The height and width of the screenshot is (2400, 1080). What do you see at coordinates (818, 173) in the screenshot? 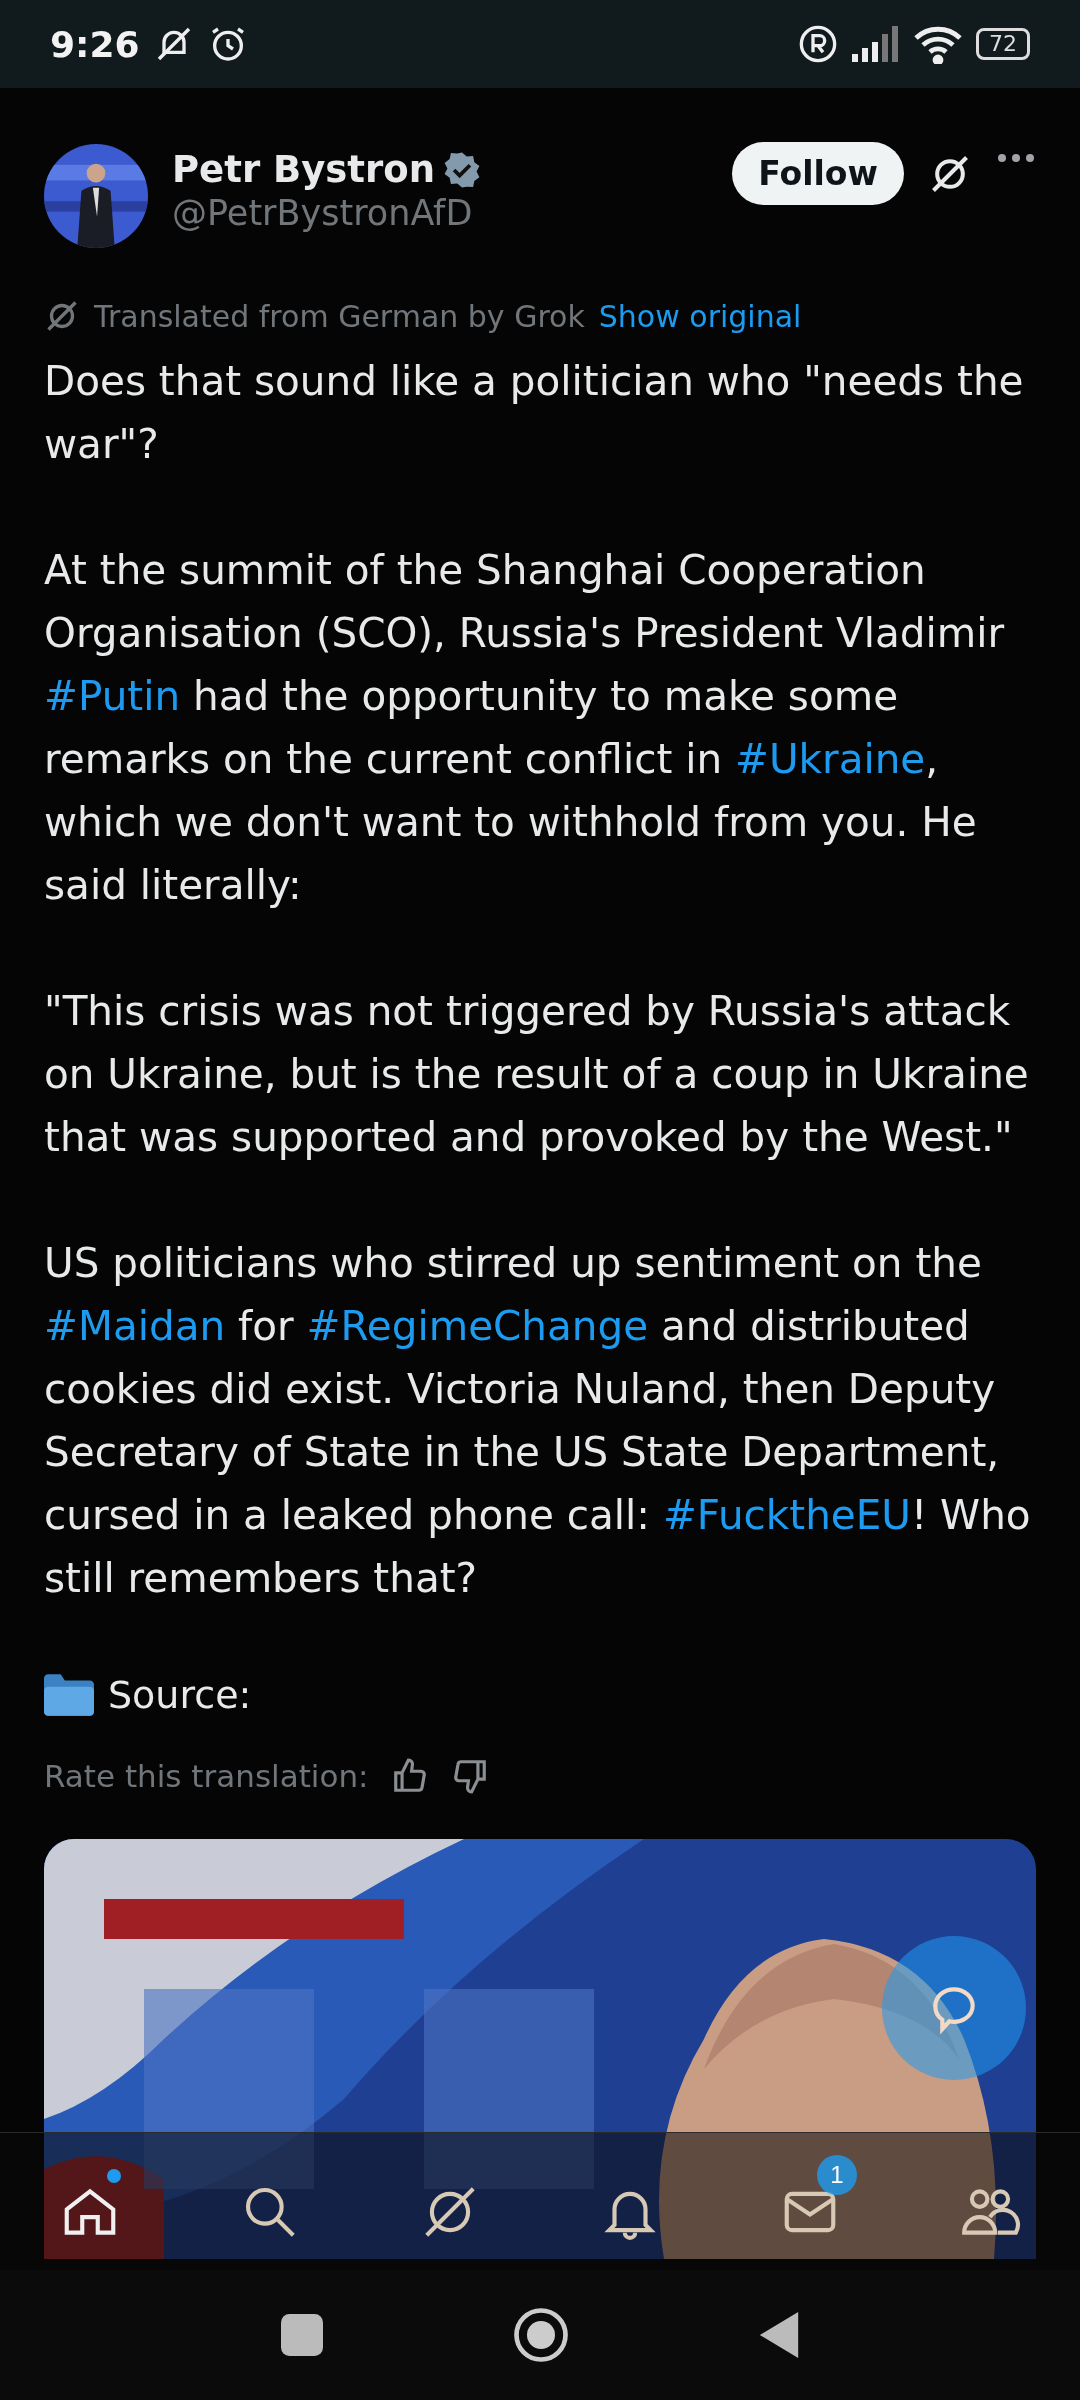
I see `follow-button: Follow` at bounding box center [818, 173].